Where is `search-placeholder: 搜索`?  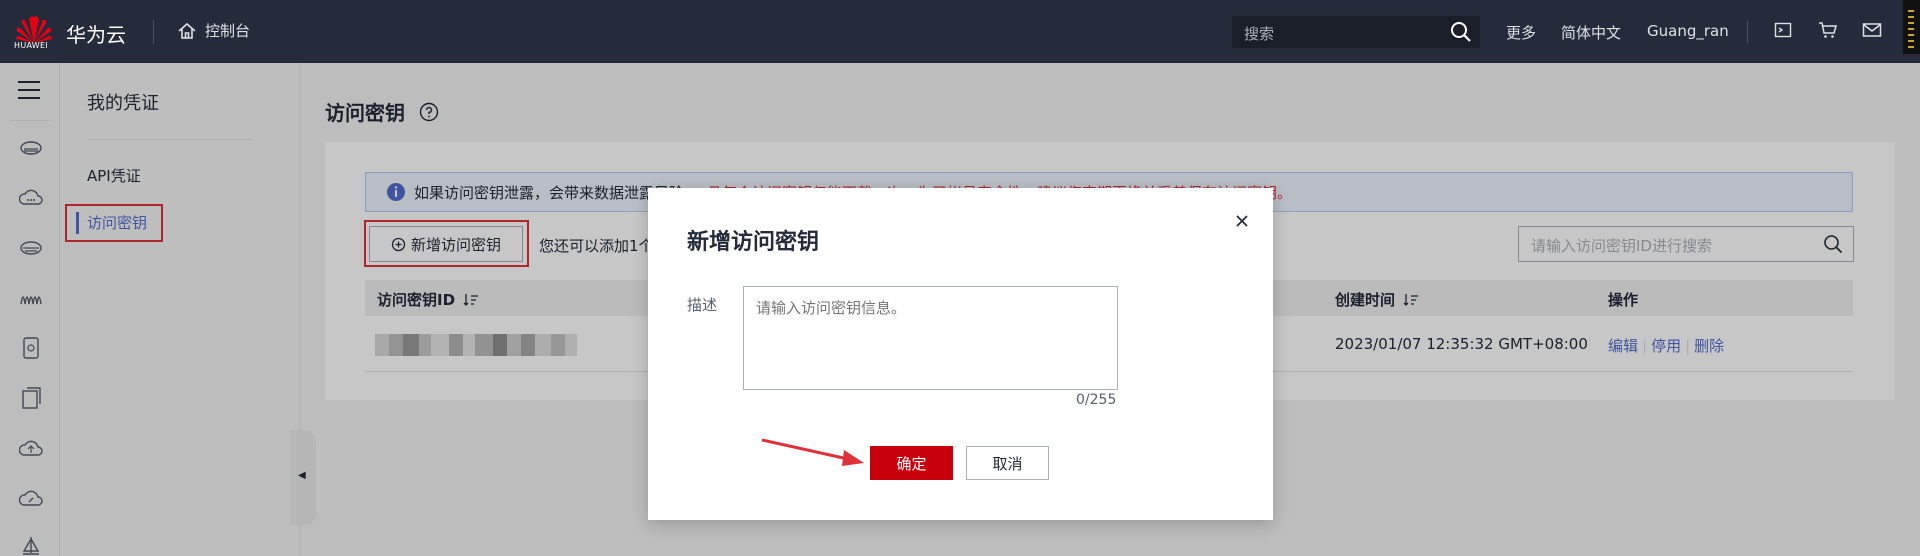
search-placeholder: 搜索 is located at coordinates (1259, 34).